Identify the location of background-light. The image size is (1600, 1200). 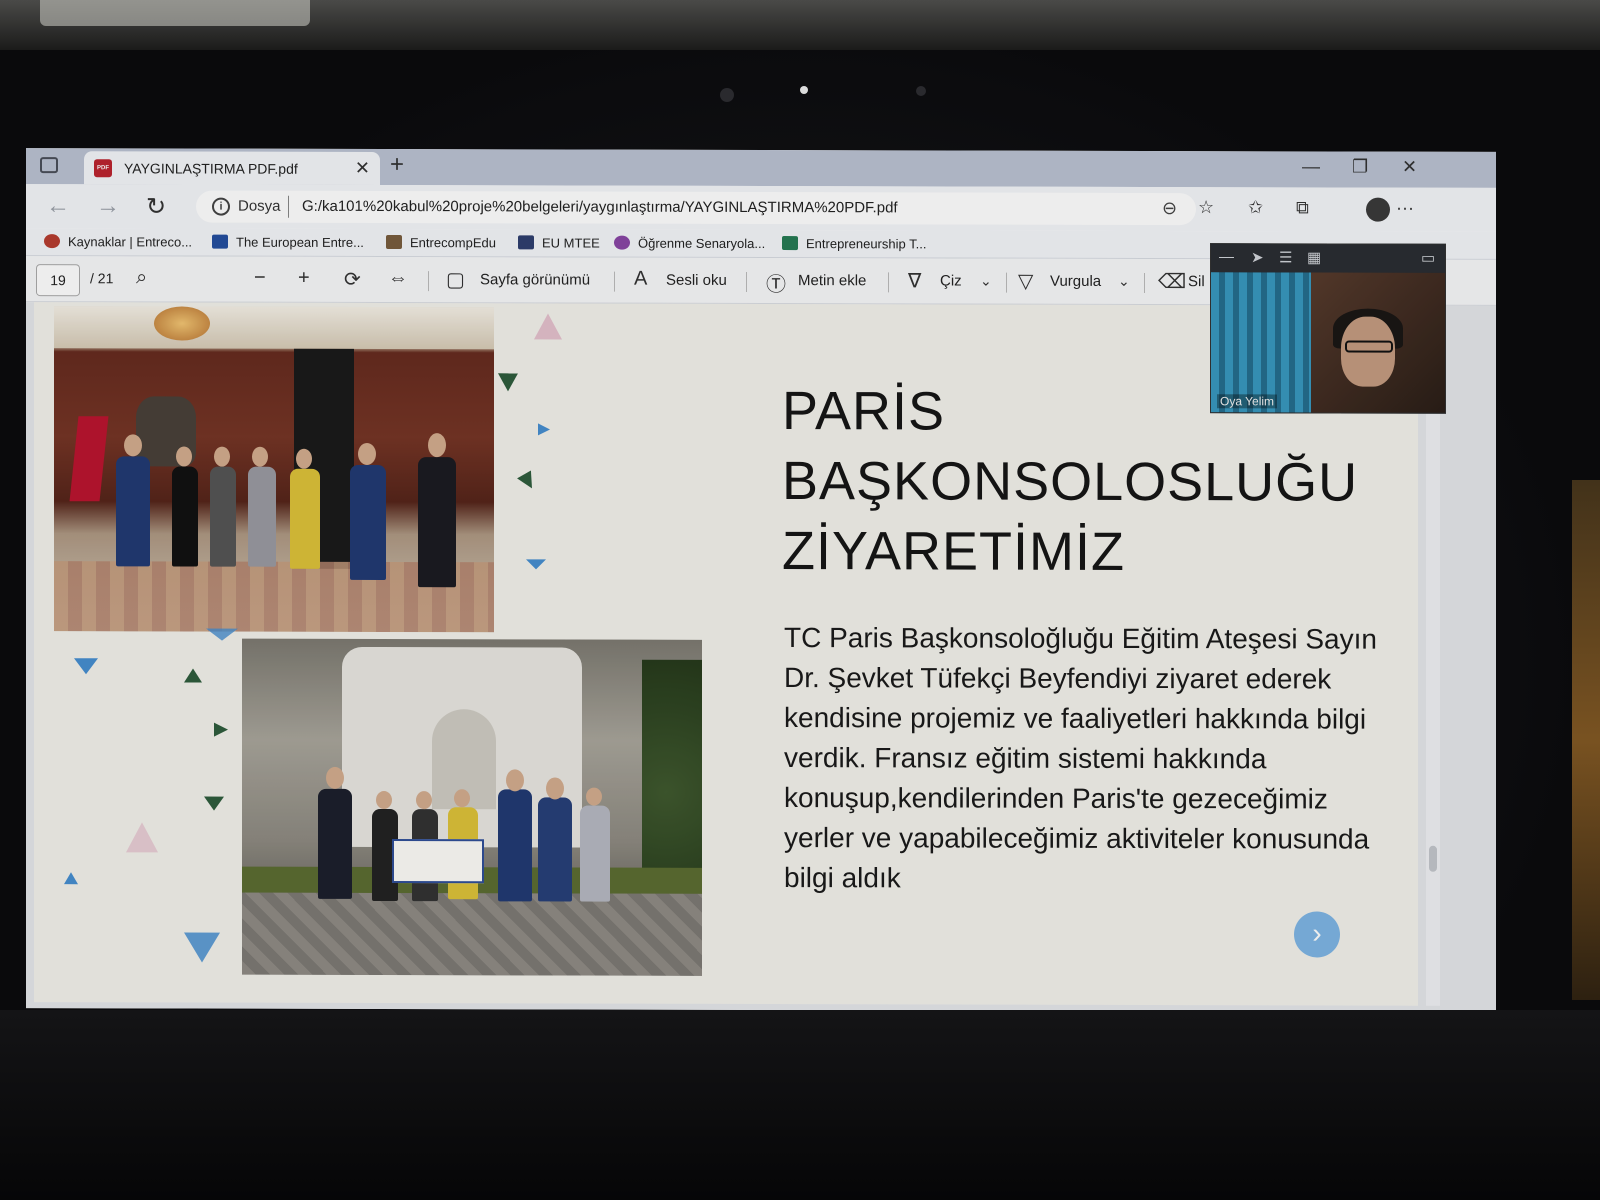
(1586, 740).